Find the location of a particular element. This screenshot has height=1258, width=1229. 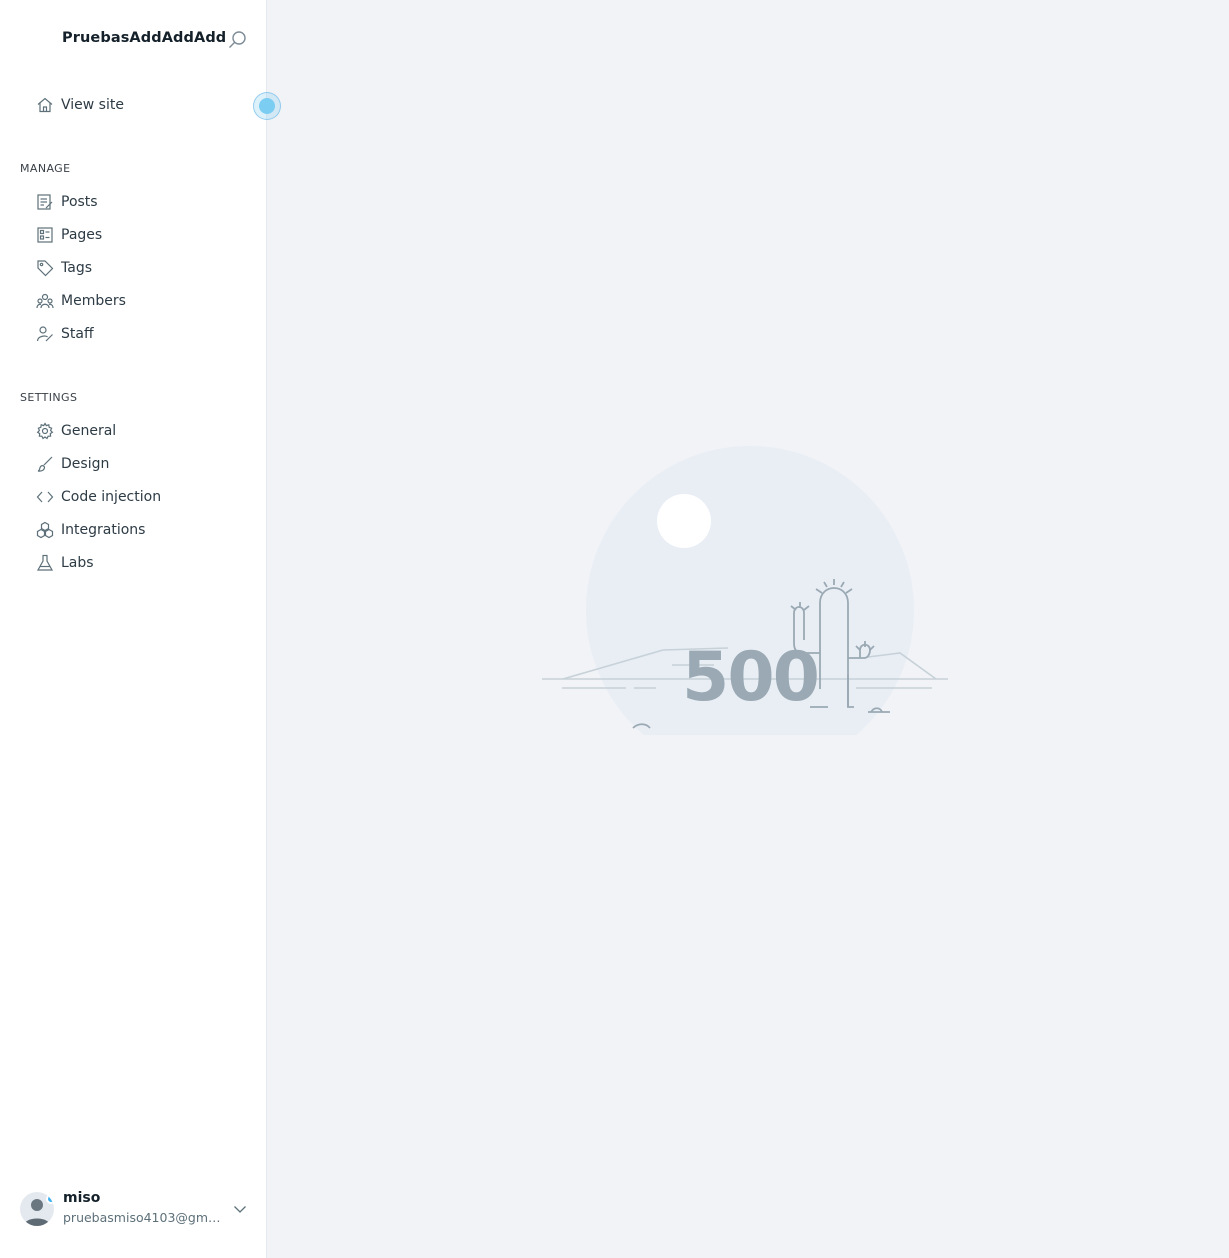

nav-design-label: Design is located at coordinates (85, 464).